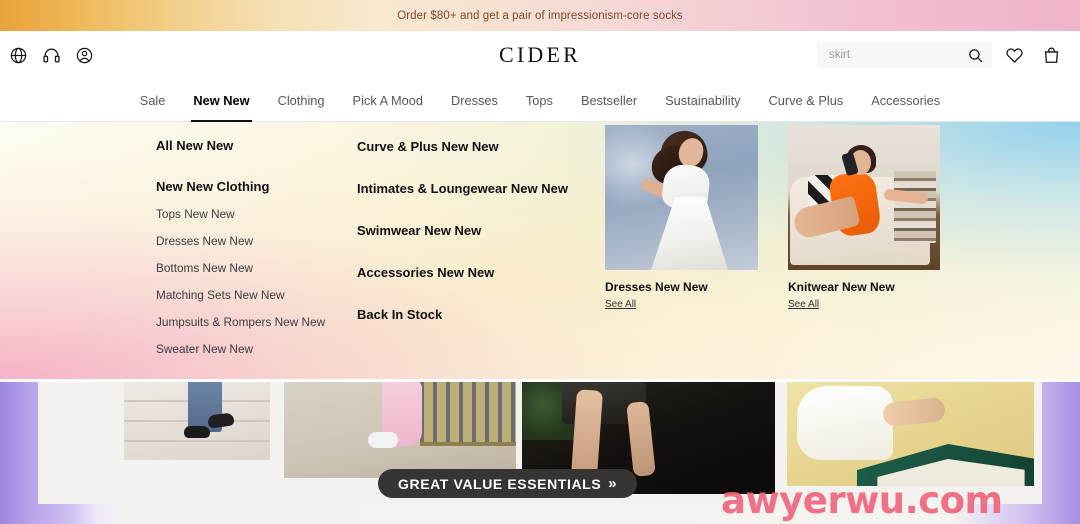 This screenshot has height=524, width=1080. Describe the element at coordinates (251, 186) in the screenshot. I see `mega-group-title-new-new-clothing: New New Clothing` at that location.